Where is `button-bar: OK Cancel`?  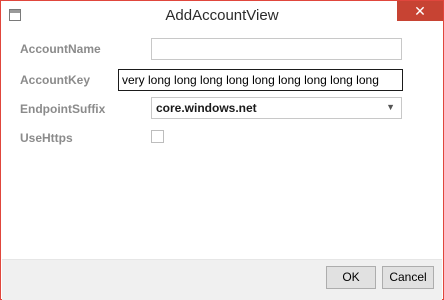 button-bar: OK Cancel is located at coordinates (222, 279).